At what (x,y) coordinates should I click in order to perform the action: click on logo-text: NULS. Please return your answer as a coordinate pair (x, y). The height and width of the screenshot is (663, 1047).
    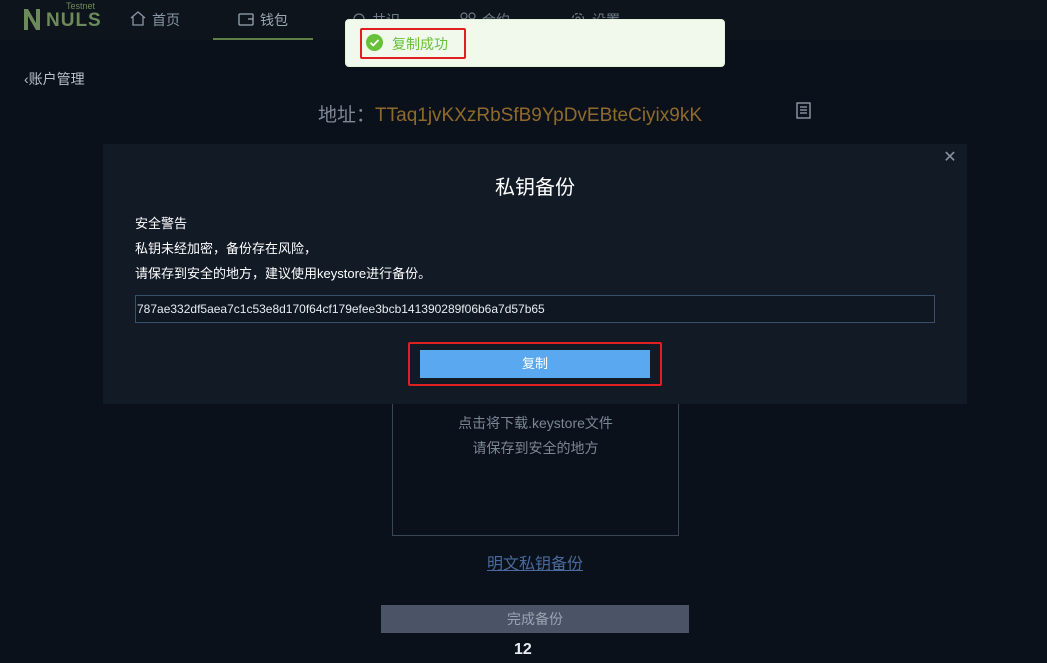
    Looking at the image, I should click on (74, 20).